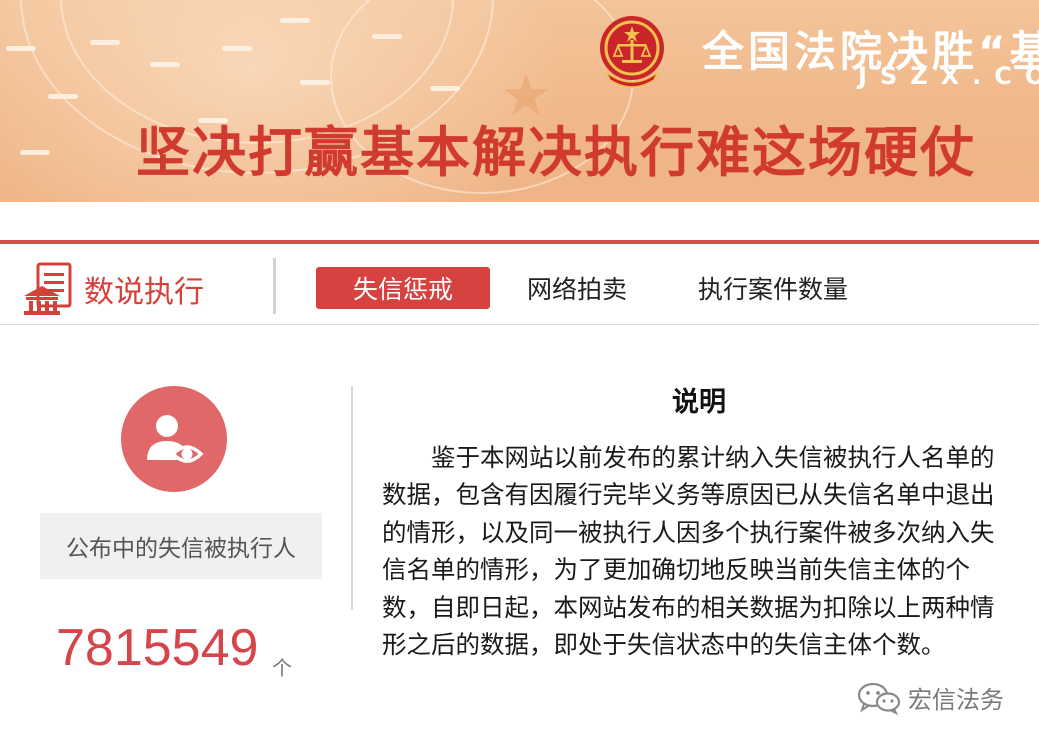  What do you see at coordinates (403, 288) in the screenshot?
I see `tab-dishonesty-punishment: 失信惩戒` at bounding box center [403, 288].